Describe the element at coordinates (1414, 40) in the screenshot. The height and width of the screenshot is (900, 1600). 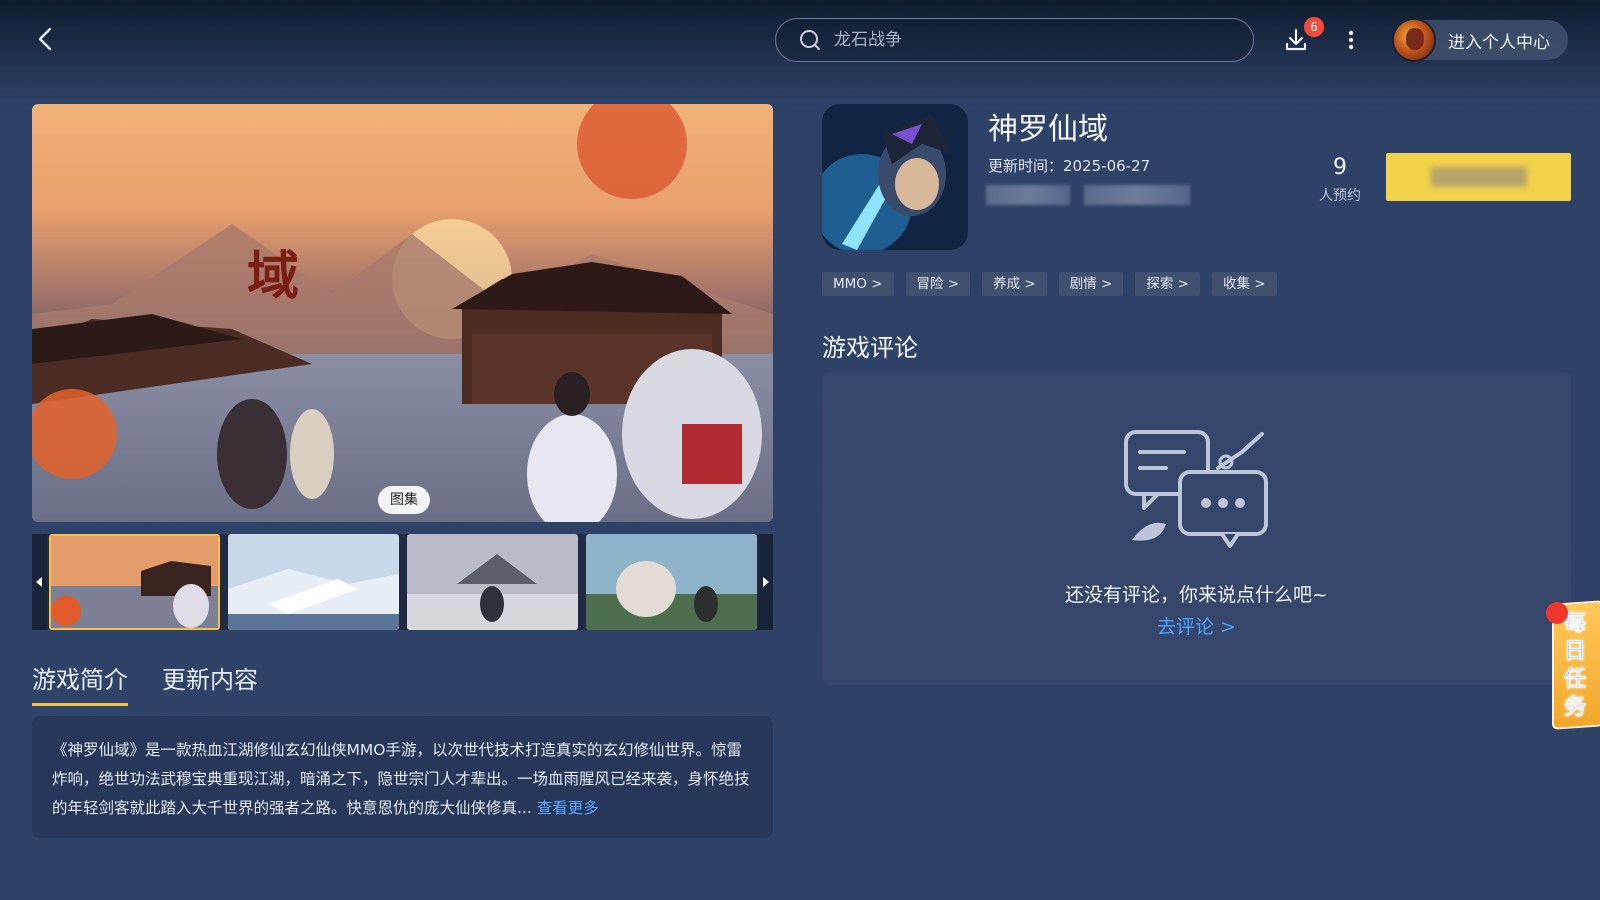
I see `avatar` at that location.